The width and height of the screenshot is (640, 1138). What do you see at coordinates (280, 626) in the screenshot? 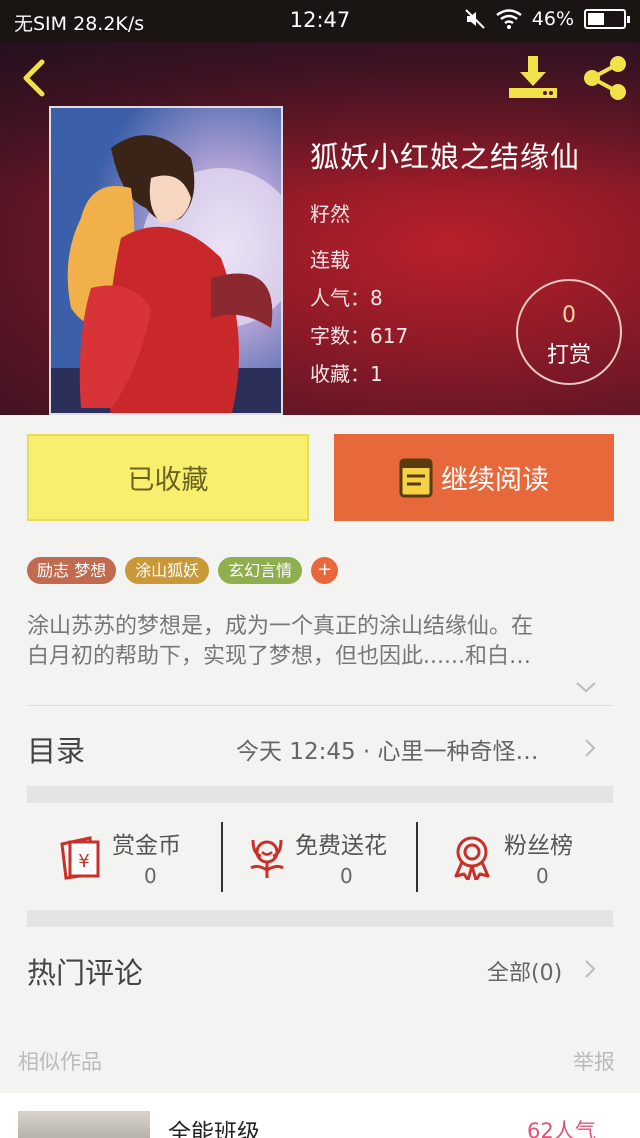
I see `description-line: 涂山苏苏的梦想是，成为一个真正的涂山结缘仙。在` at bounding box center [280, 626].